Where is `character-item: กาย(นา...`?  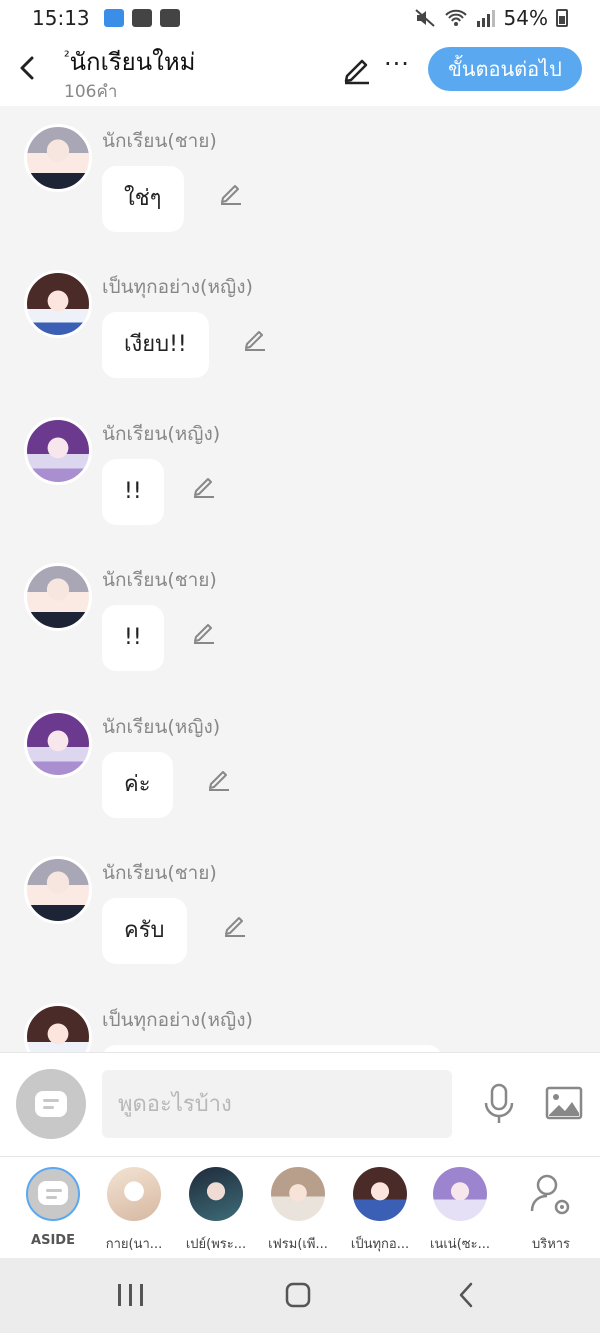 character-item: กาย(นา... is located at coordinates (134, 1210).